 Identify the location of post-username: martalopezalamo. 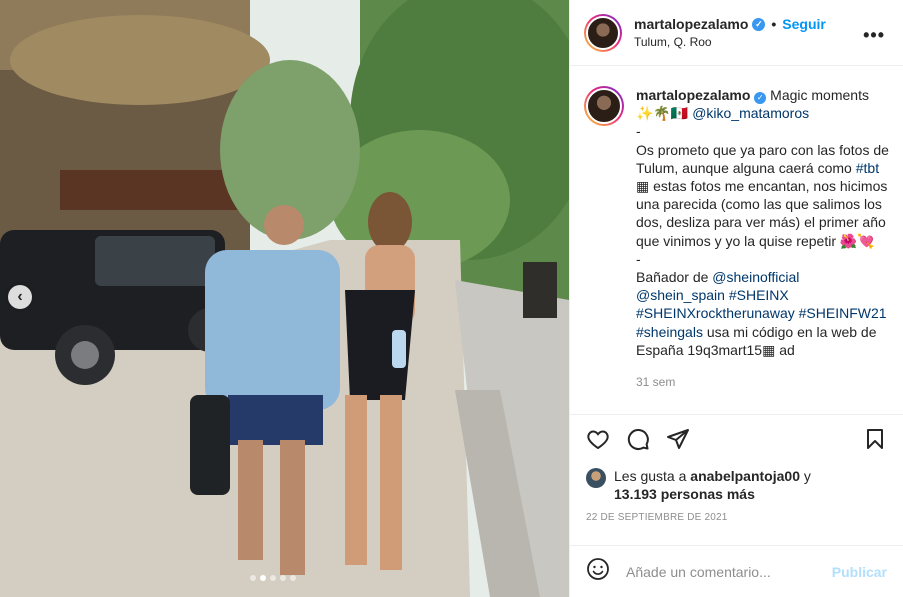
(691, 24).